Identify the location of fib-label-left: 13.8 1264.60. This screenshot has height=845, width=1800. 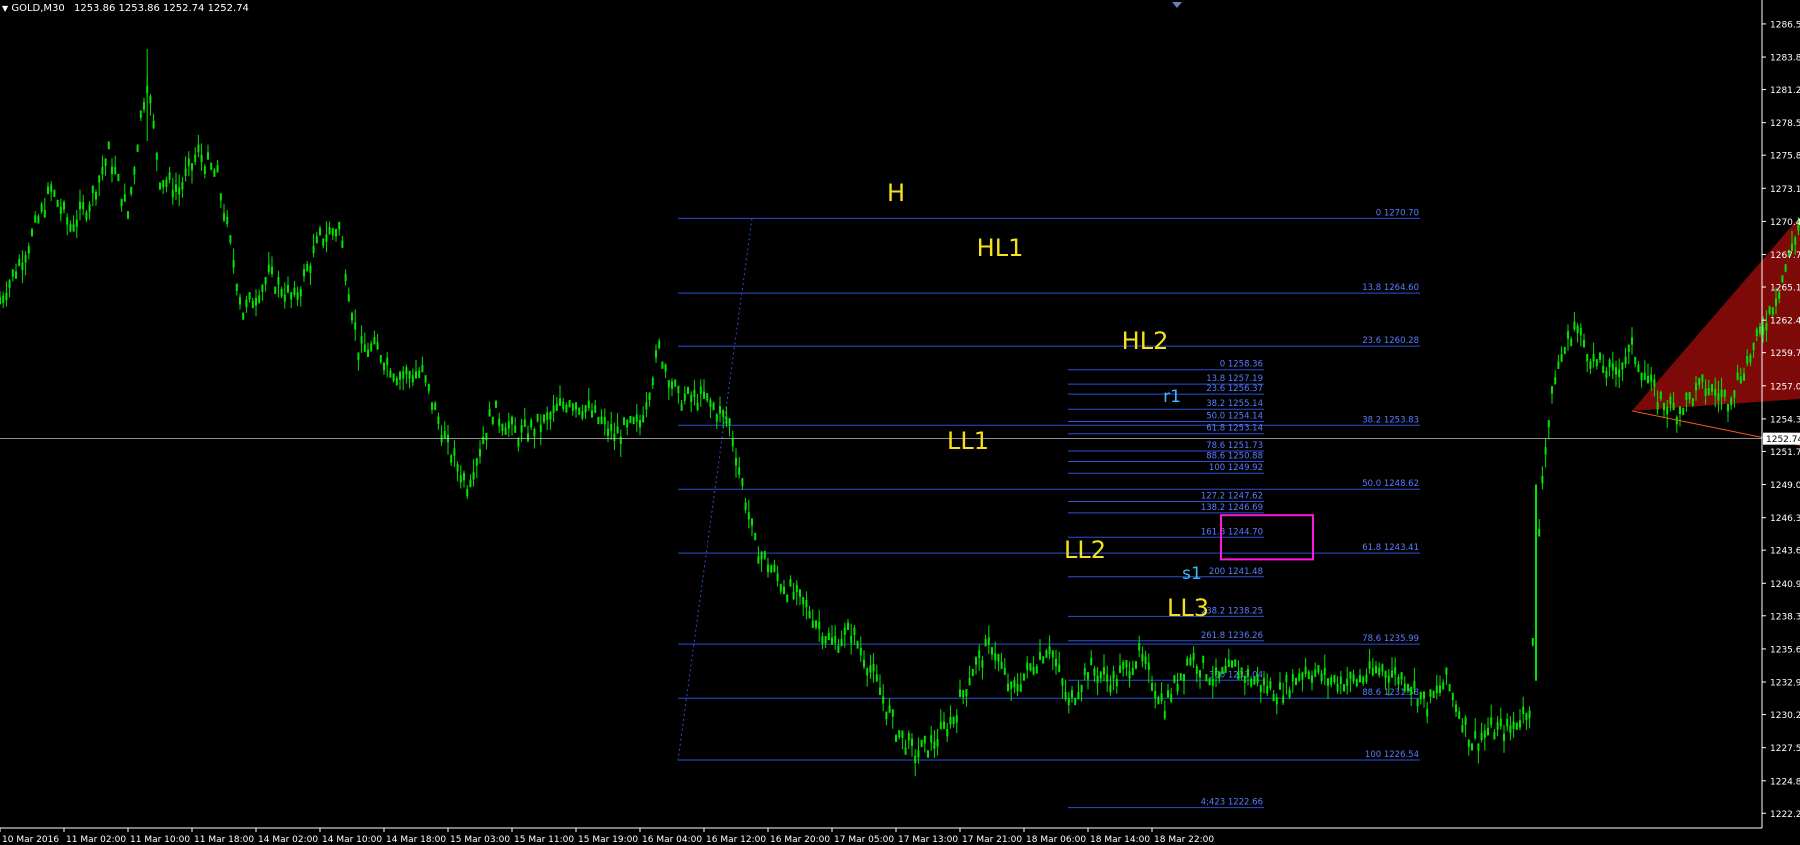
(1390, 288).